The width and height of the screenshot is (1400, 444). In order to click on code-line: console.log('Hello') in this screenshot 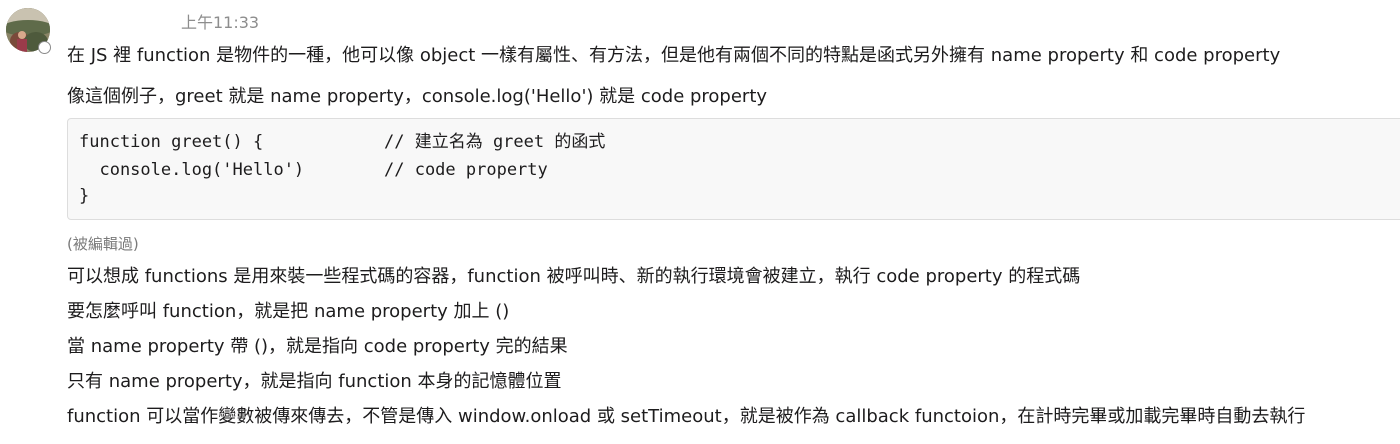, I will do `click(192, 170)`.